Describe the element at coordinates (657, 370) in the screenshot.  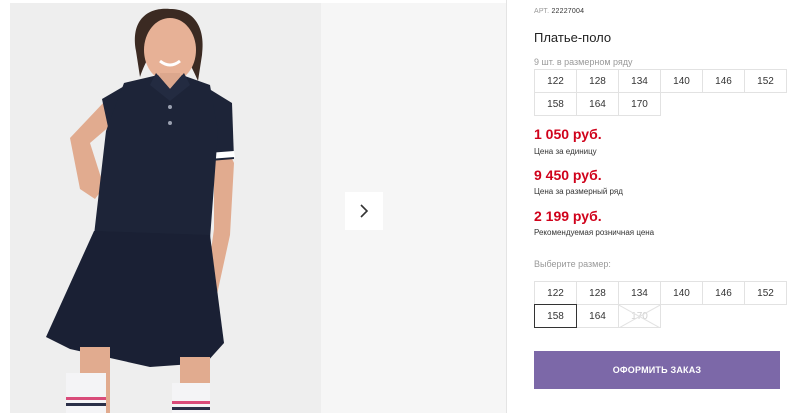
I see `place-order-button: ОФОРМИТЬ ЗАКАЗ` at that location.